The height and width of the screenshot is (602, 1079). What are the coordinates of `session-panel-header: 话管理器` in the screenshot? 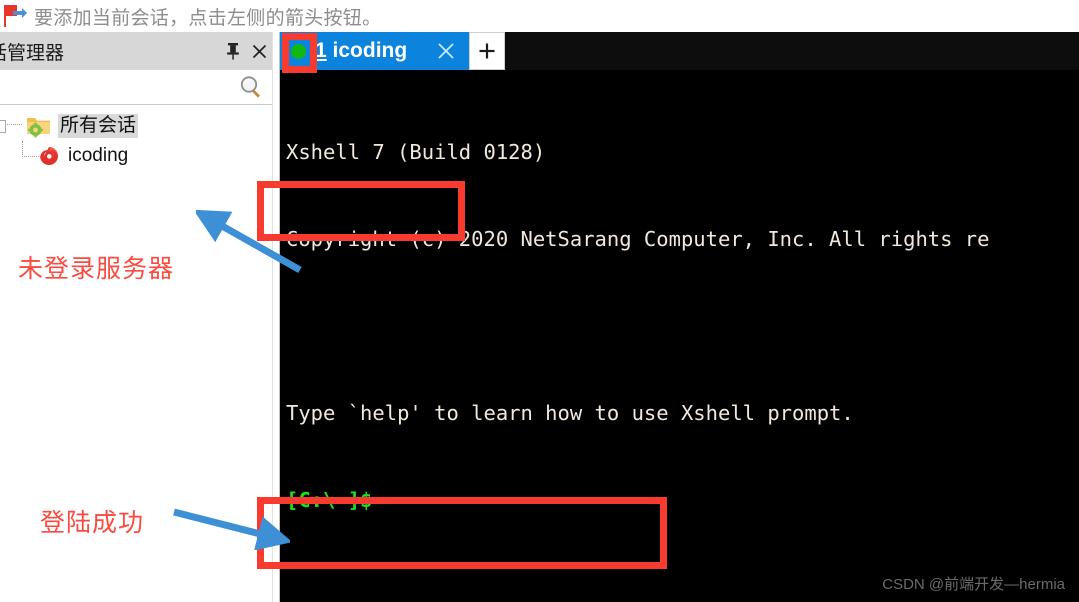 It's located at (136, 51).